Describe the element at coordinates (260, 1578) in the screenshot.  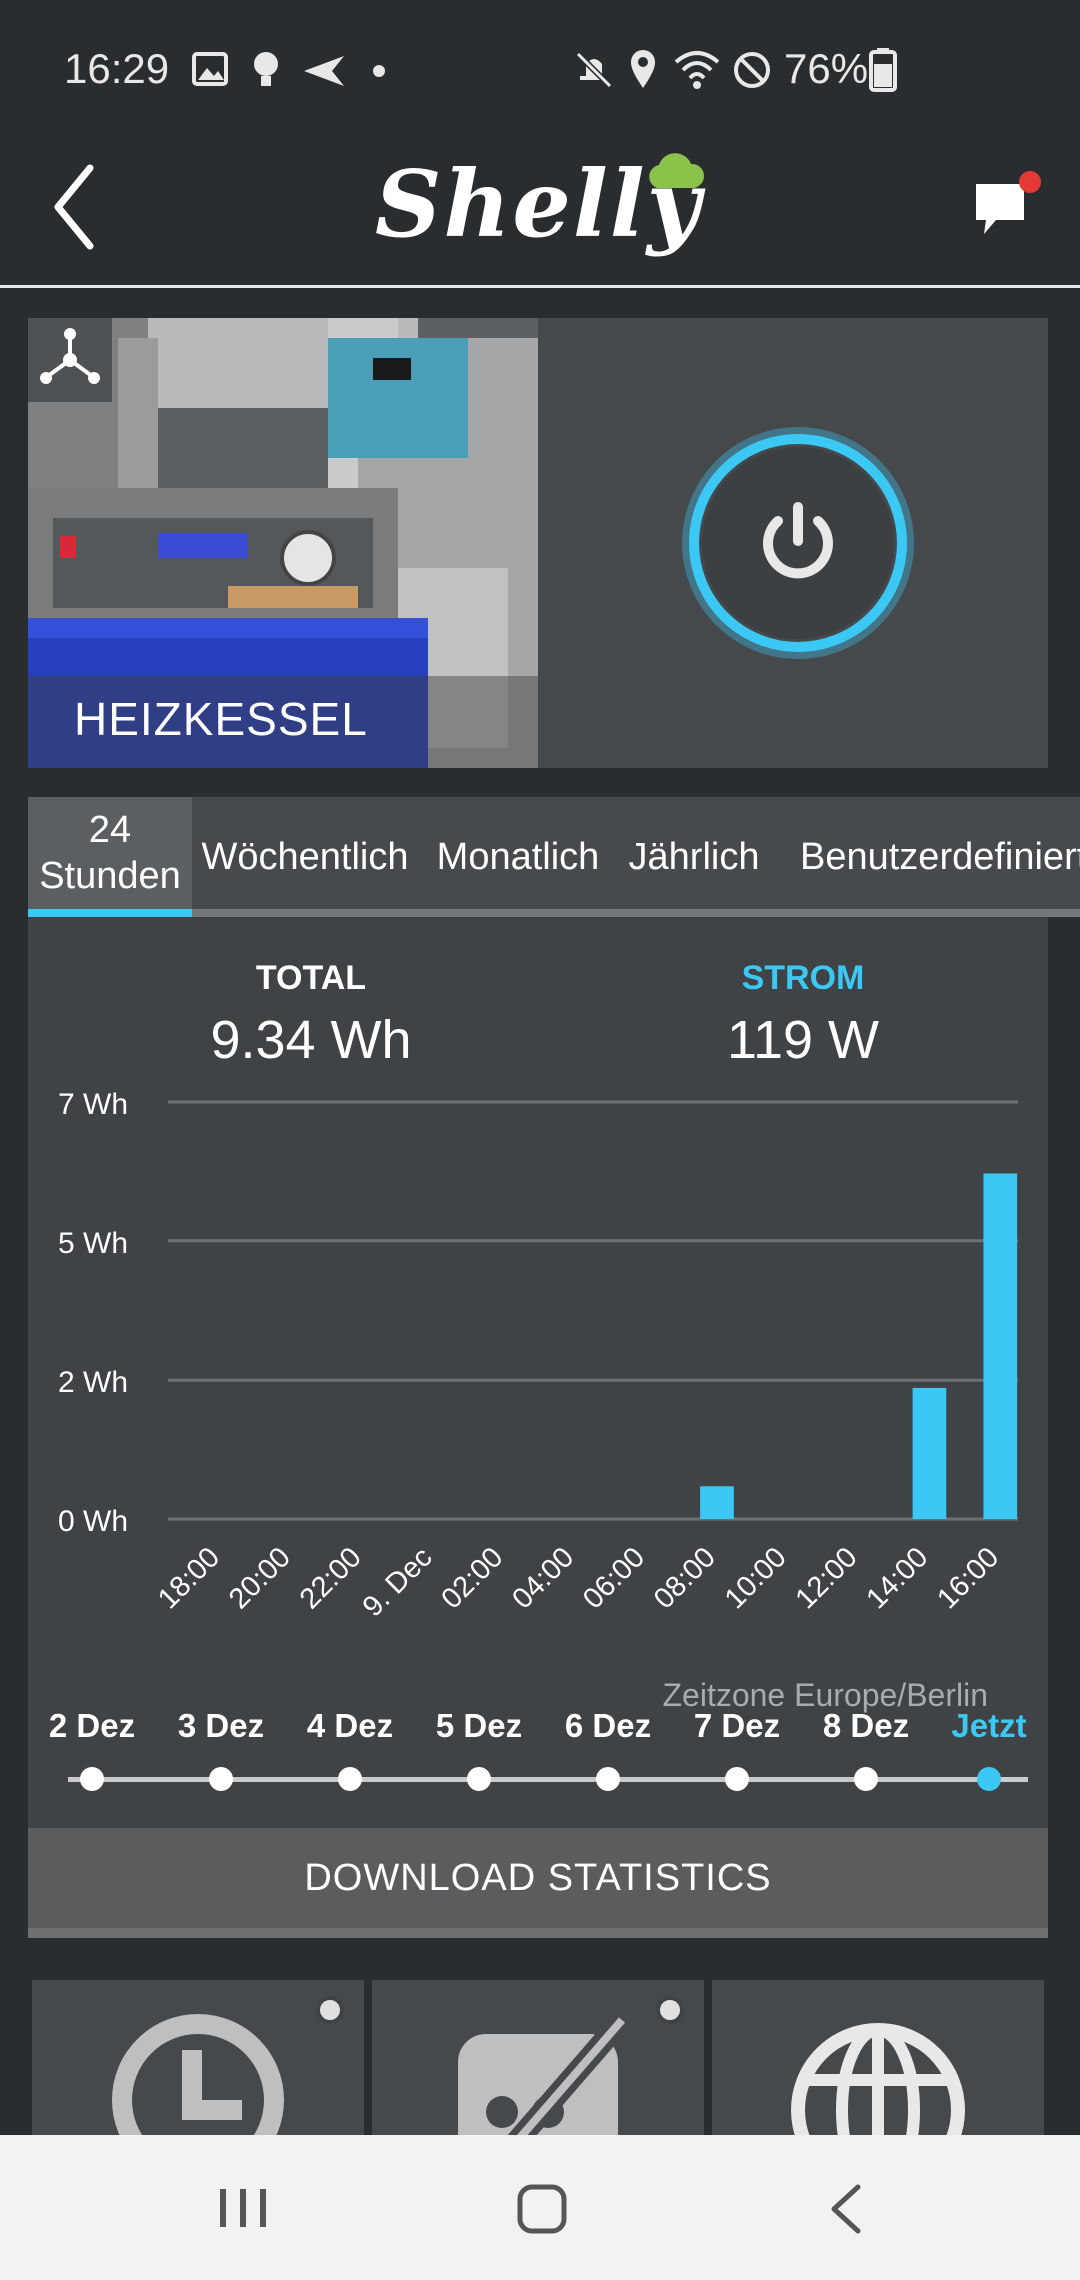
I see `x-tick-label: 20:00` at that location.